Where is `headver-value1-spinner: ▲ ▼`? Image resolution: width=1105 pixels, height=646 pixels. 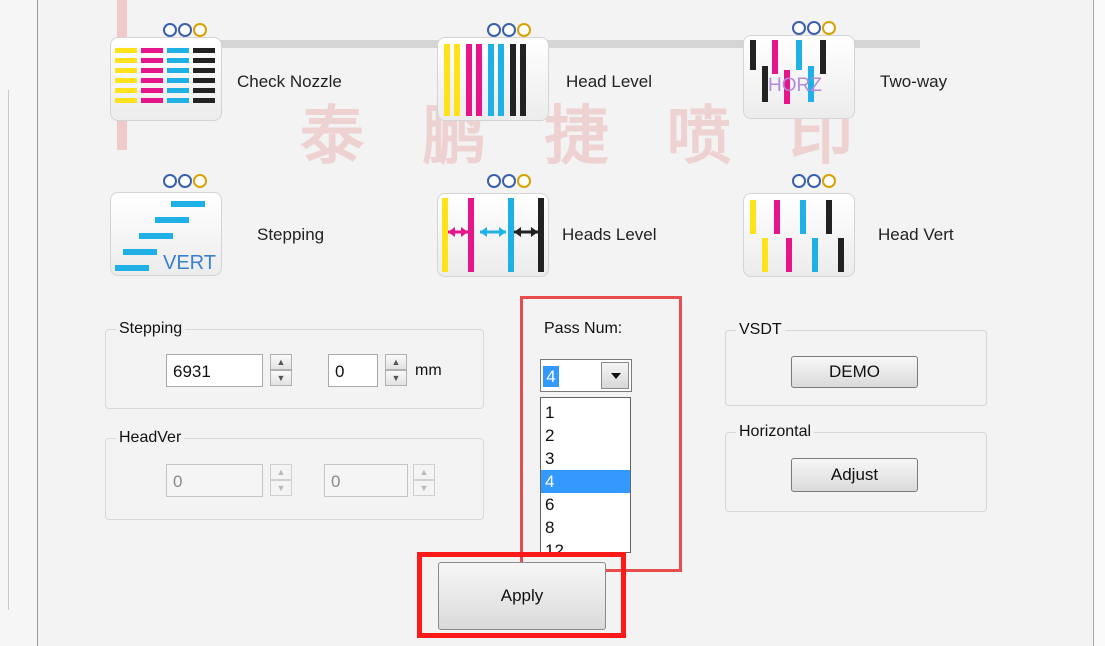 headver-value1-spinner: ▲ ▼ is located at coordinates (281, 480).